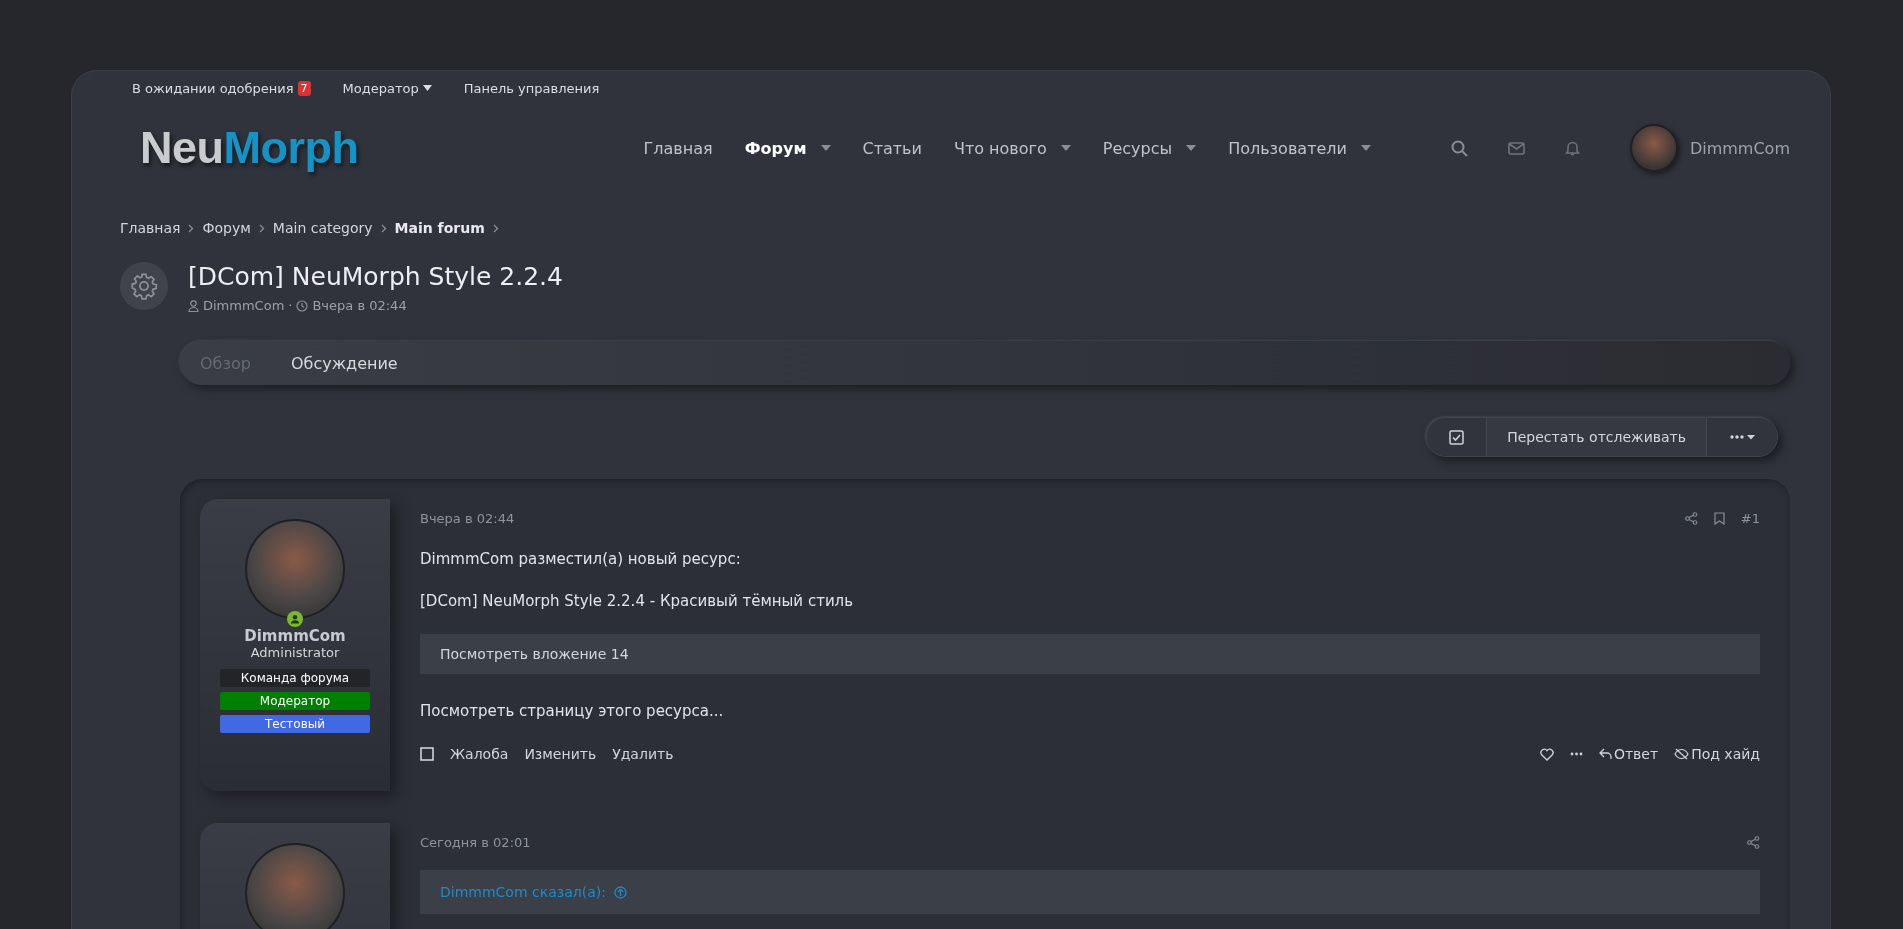 This screenshot has width=1903, height=929. Describe the element at coordinates (304, 88) in the screenshot. I see `count-badge: 7` at that location.